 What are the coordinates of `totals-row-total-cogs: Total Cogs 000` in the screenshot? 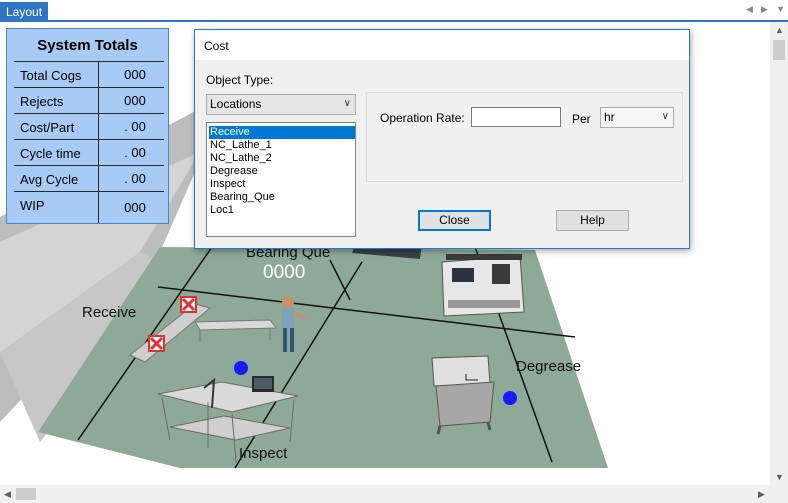 It's located at (89, 74).